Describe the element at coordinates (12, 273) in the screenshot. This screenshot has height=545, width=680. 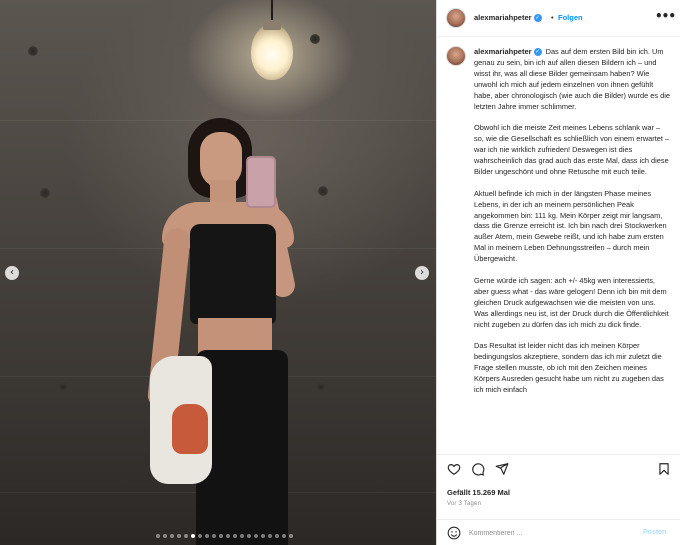
I see `carousel-prev-button: ‹` at that location.